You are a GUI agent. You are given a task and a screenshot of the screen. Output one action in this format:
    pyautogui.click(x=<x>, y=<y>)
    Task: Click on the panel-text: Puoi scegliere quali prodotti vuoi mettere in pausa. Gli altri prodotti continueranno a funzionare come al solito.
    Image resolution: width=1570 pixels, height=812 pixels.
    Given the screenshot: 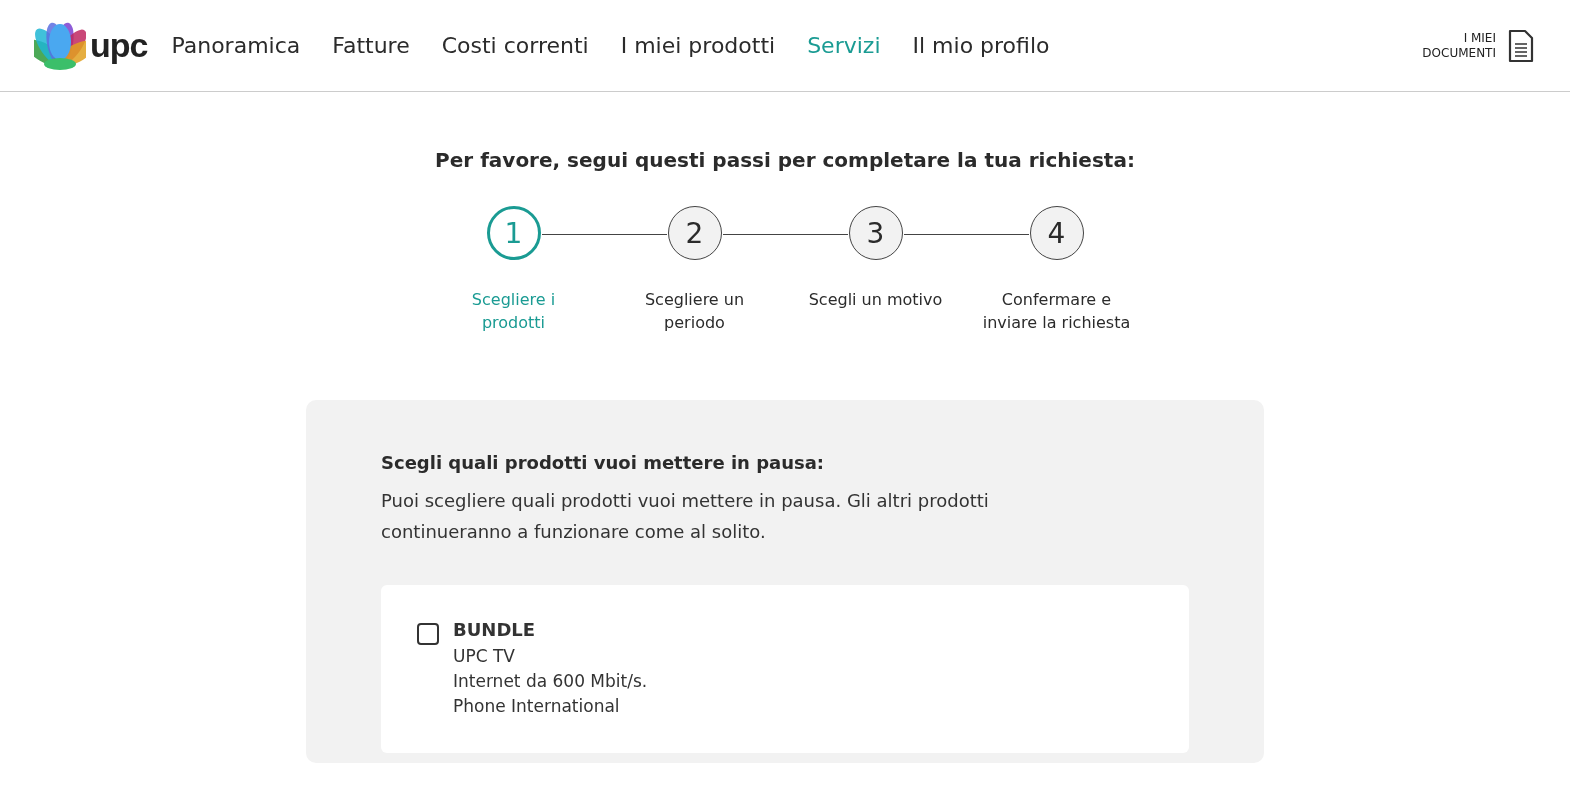 What is the action you would take?
    pyautogui.click(x=685, y=516)
    